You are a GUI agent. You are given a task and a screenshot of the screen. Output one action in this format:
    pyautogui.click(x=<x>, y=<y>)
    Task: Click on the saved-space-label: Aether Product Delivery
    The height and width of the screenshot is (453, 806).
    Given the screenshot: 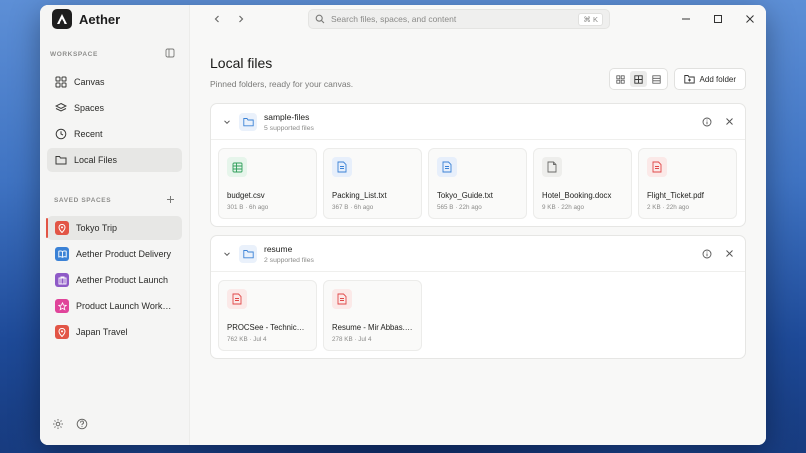 What is the action you would take?
    pyautogui.click(x=124, y=254)
    